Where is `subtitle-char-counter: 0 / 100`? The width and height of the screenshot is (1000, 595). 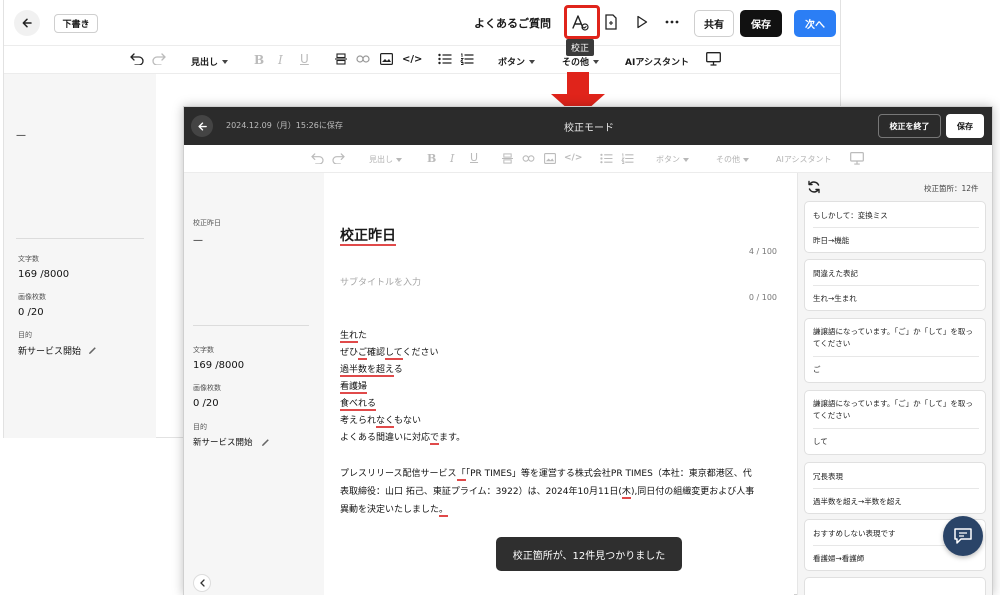 subtitle-char-counter: 0 / 100 is located at coordinates (762, 297).